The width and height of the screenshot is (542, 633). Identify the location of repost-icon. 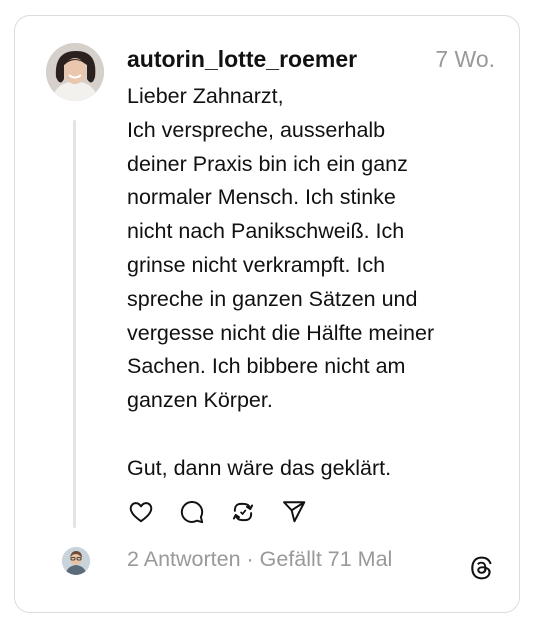
(243, 512).